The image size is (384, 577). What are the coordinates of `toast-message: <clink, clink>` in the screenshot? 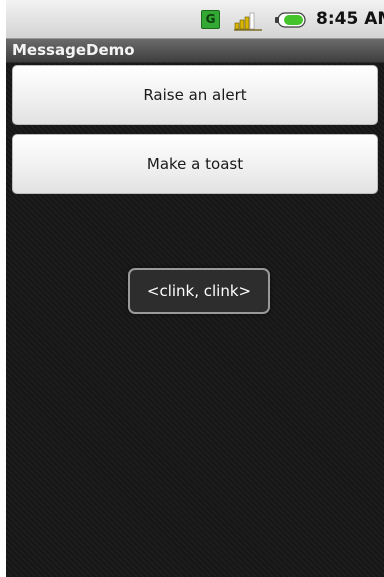 It's located at (199, 291).